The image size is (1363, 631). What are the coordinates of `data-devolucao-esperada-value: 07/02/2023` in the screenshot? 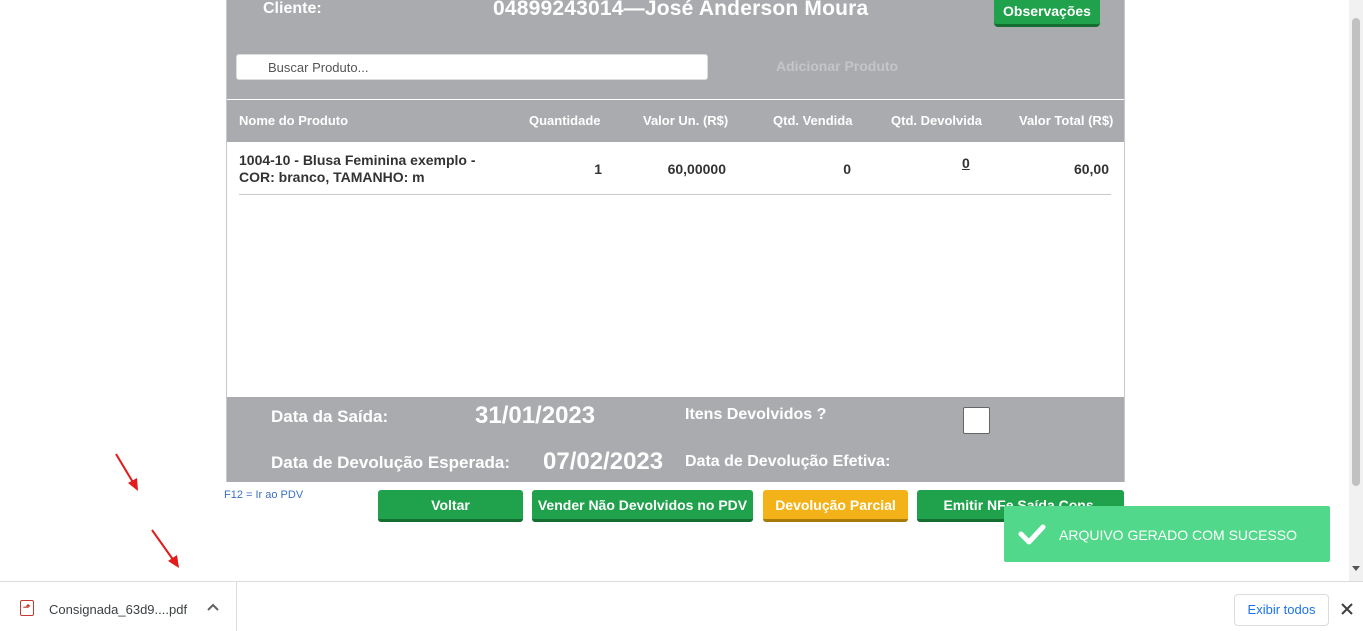 It's located at (603, 461).